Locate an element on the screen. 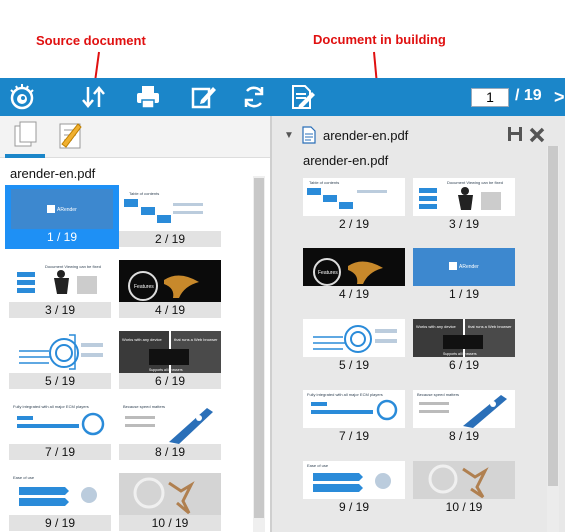 The image size is (565, 532). source-page-thumbnail: ARender 1 / 19 is located at coordinates (62, 217).